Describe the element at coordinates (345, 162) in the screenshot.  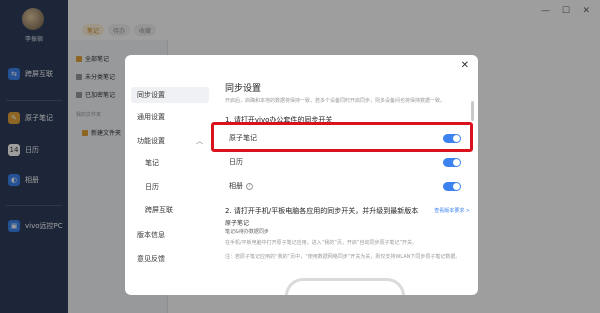
I see `toggle-row-calendar: 日历` at that location.